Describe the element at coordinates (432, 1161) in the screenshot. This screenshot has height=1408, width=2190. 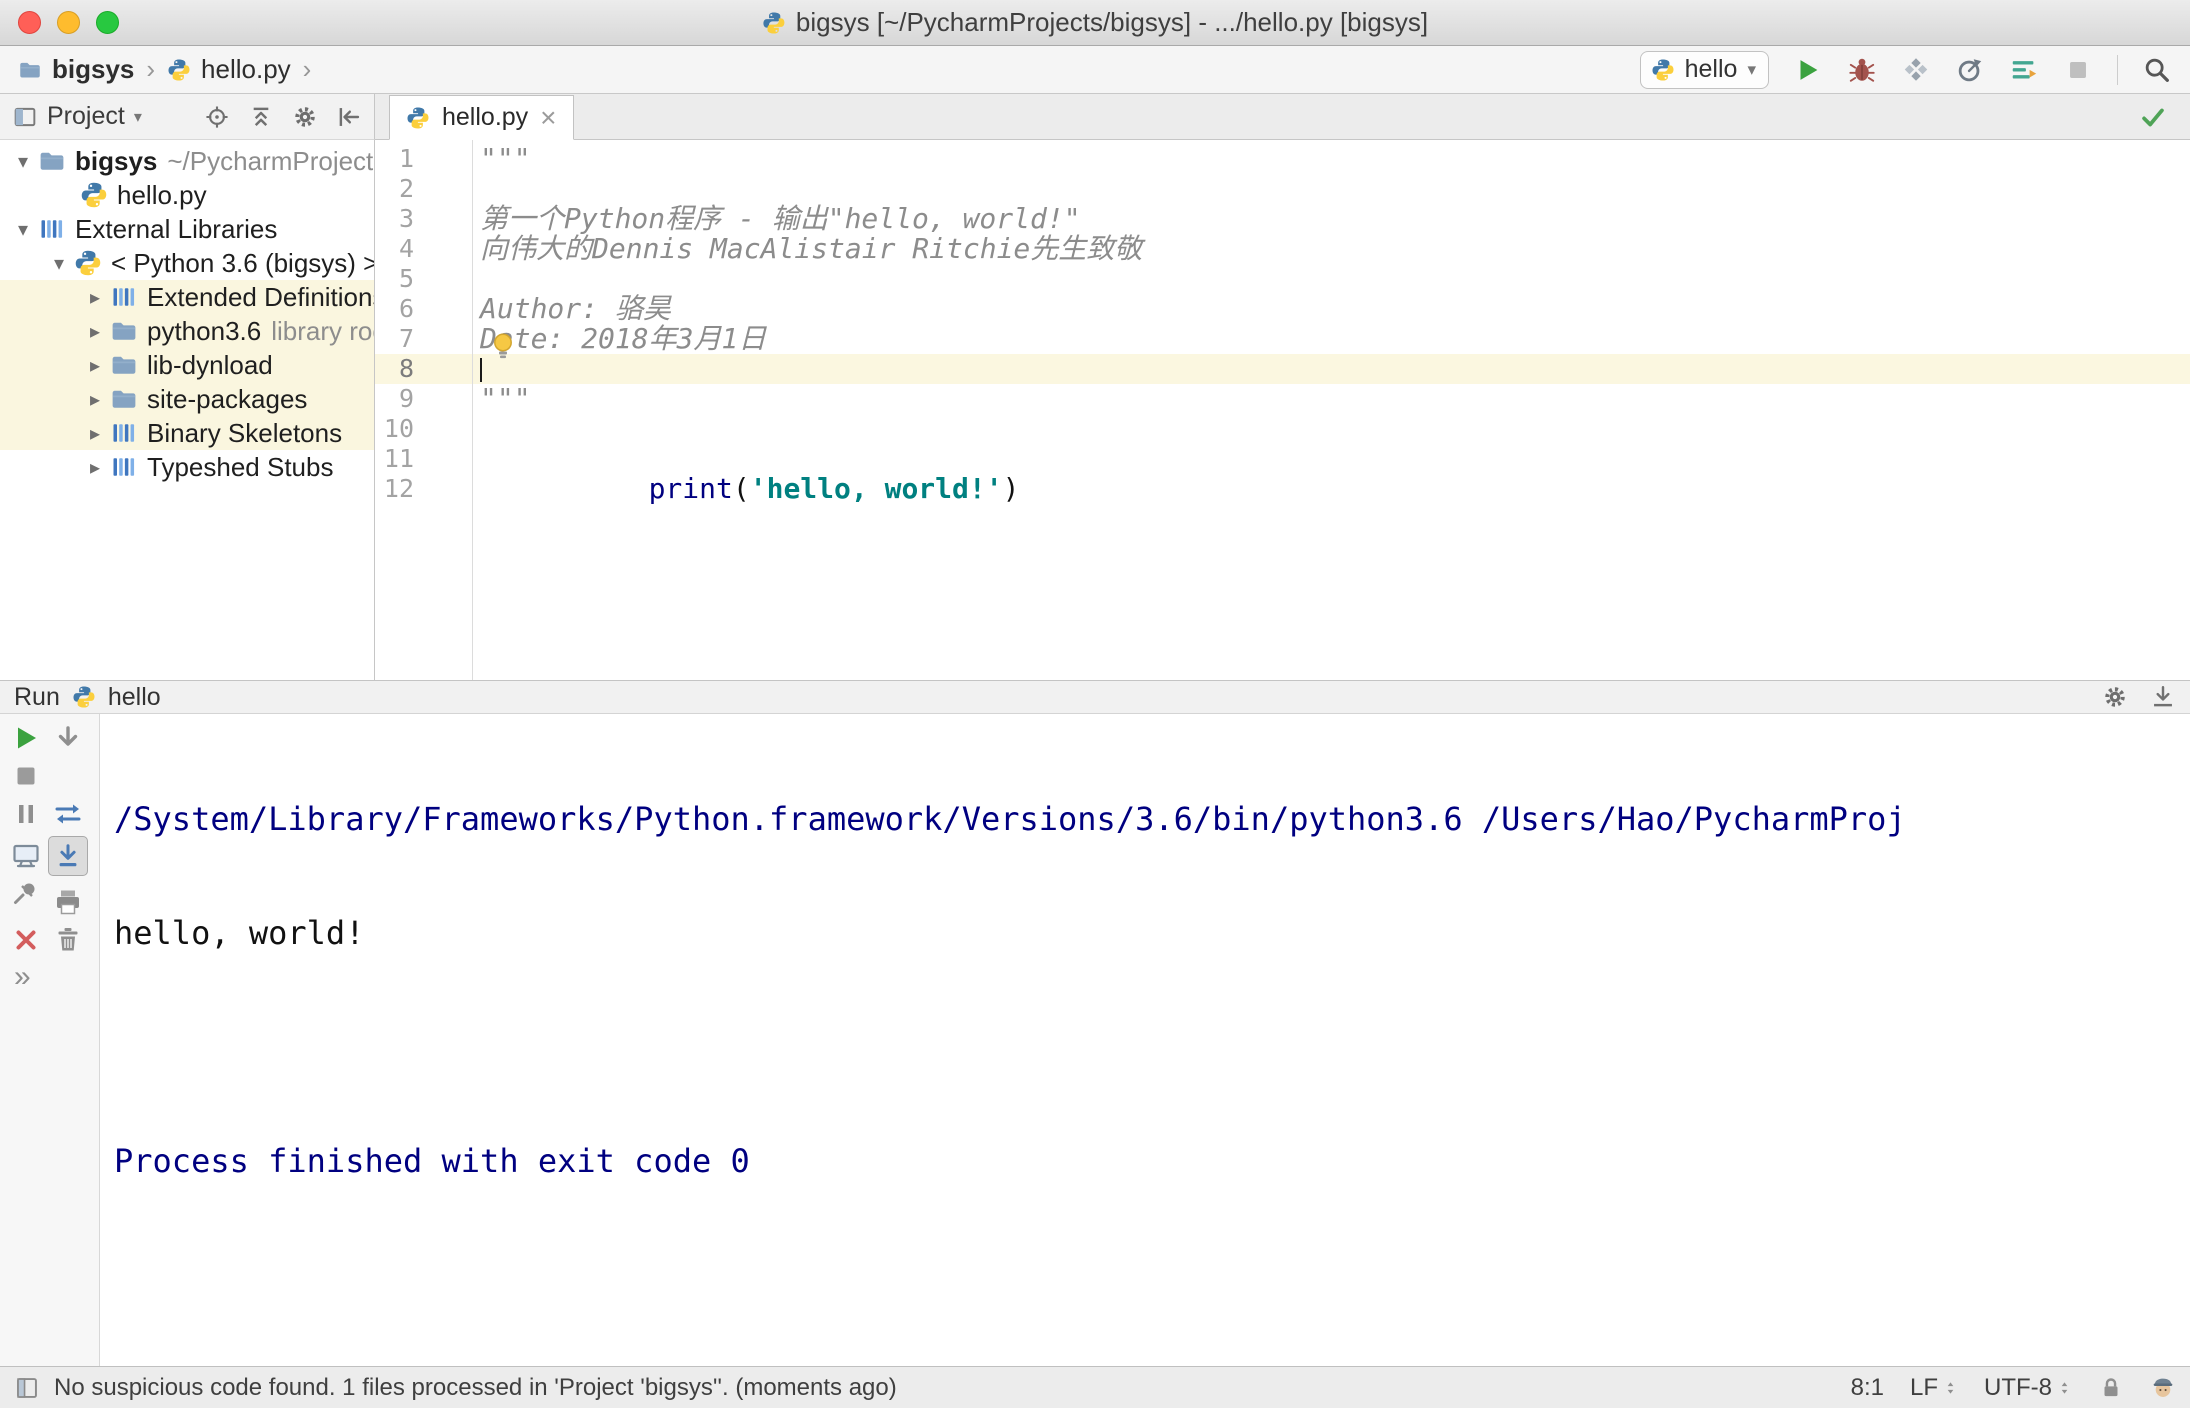
I see `console-line: Process finished with exit code 0` at that location.